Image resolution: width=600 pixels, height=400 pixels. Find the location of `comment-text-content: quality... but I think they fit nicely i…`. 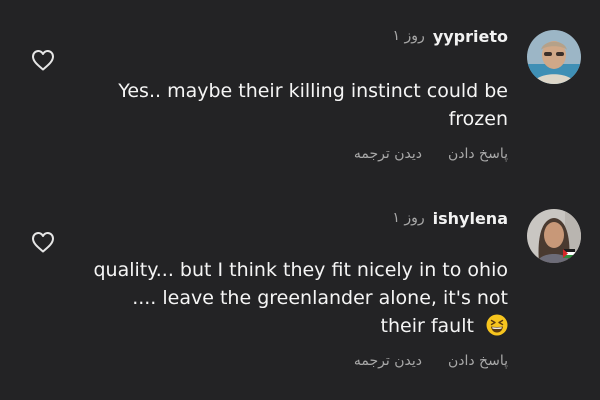

comment-text-content: quality... but I think they fit nicely i… is located at coordinates (300, 298).